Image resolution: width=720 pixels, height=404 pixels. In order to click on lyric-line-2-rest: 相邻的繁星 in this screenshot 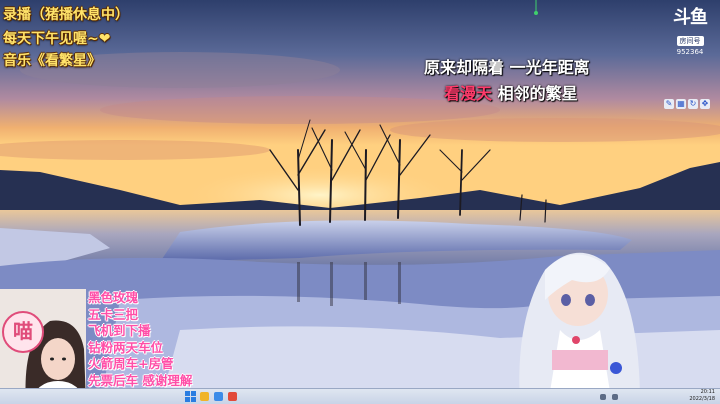, I will do `click(535, 93)`.